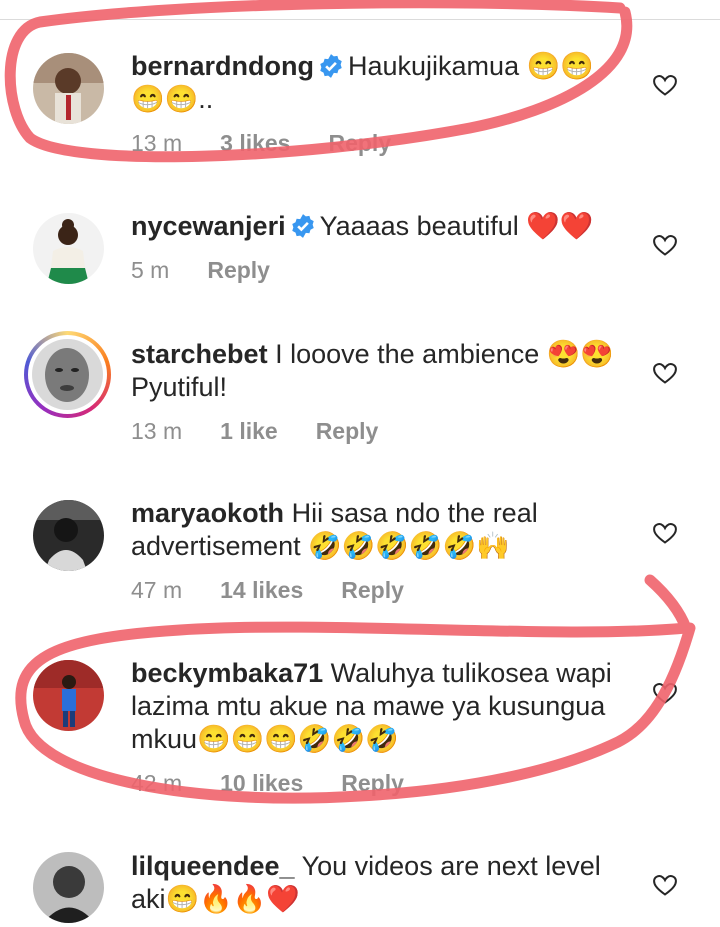 The width and height of the screenshot is (720, 927). I want to click on comment-meta: 13 m 1 like Reply, so click(273, 431).